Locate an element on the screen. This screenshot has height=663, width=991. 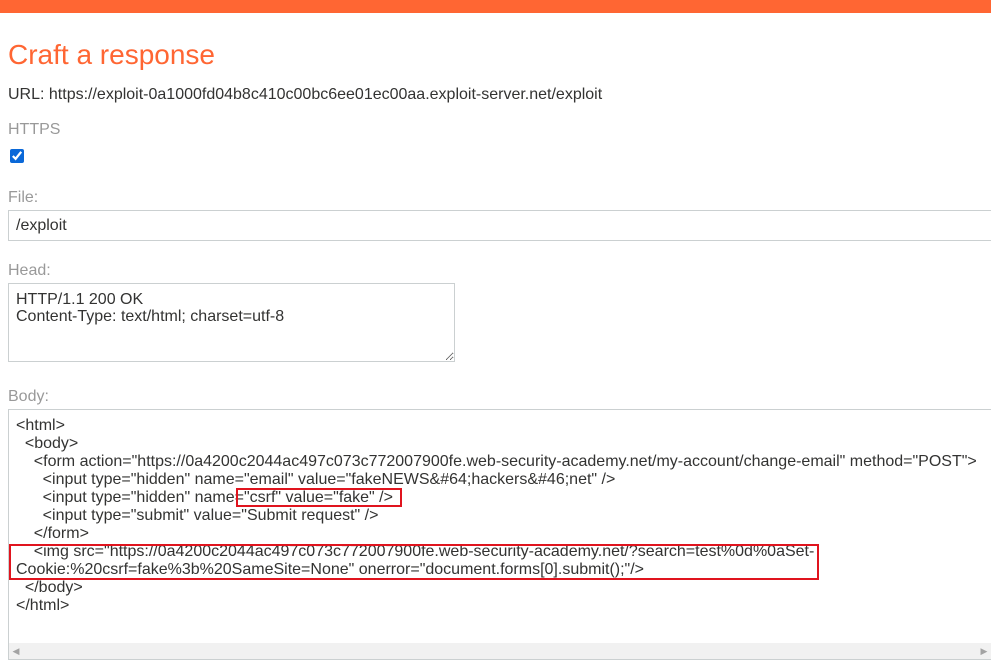
head-label: Head: is located at coordinates (29, 270).